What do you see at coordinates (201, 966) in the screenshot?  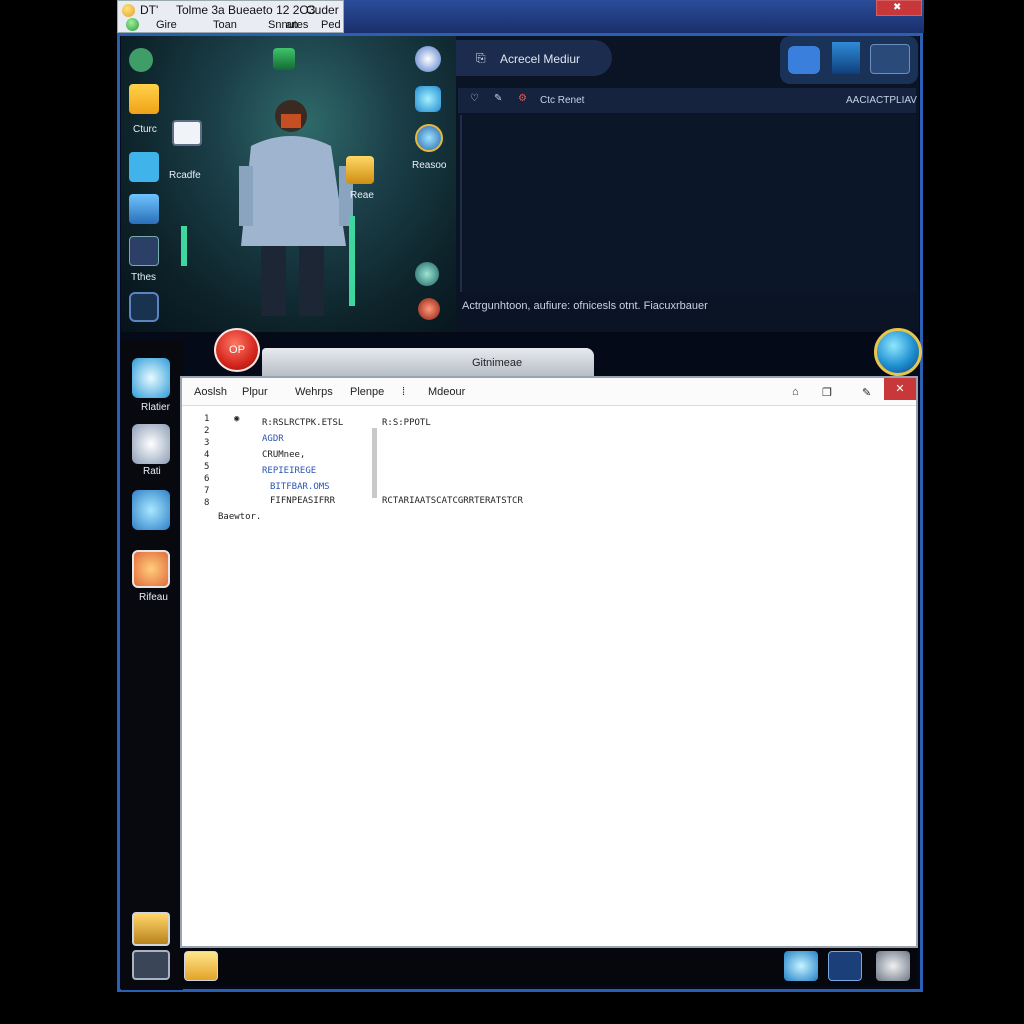 I see `taskbar-folder-icon` at bounding box center [201, 966].